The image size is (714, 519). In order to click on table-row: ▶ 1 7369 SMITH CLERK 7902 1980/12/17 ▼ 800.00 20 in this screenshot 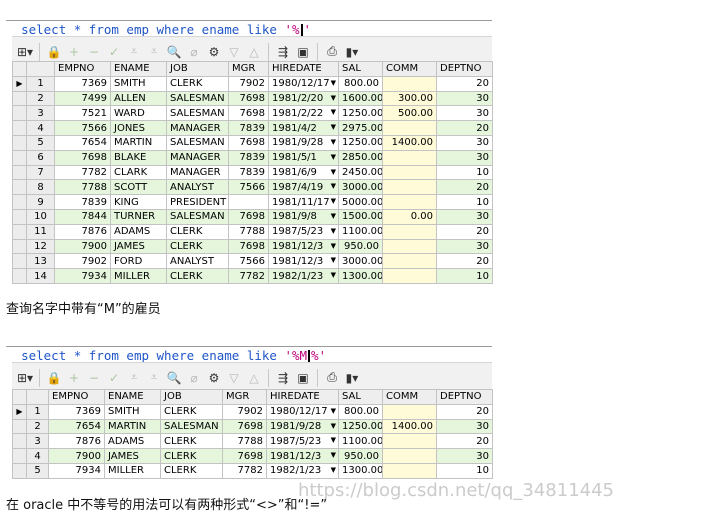, I will do `click(252, 411)`.